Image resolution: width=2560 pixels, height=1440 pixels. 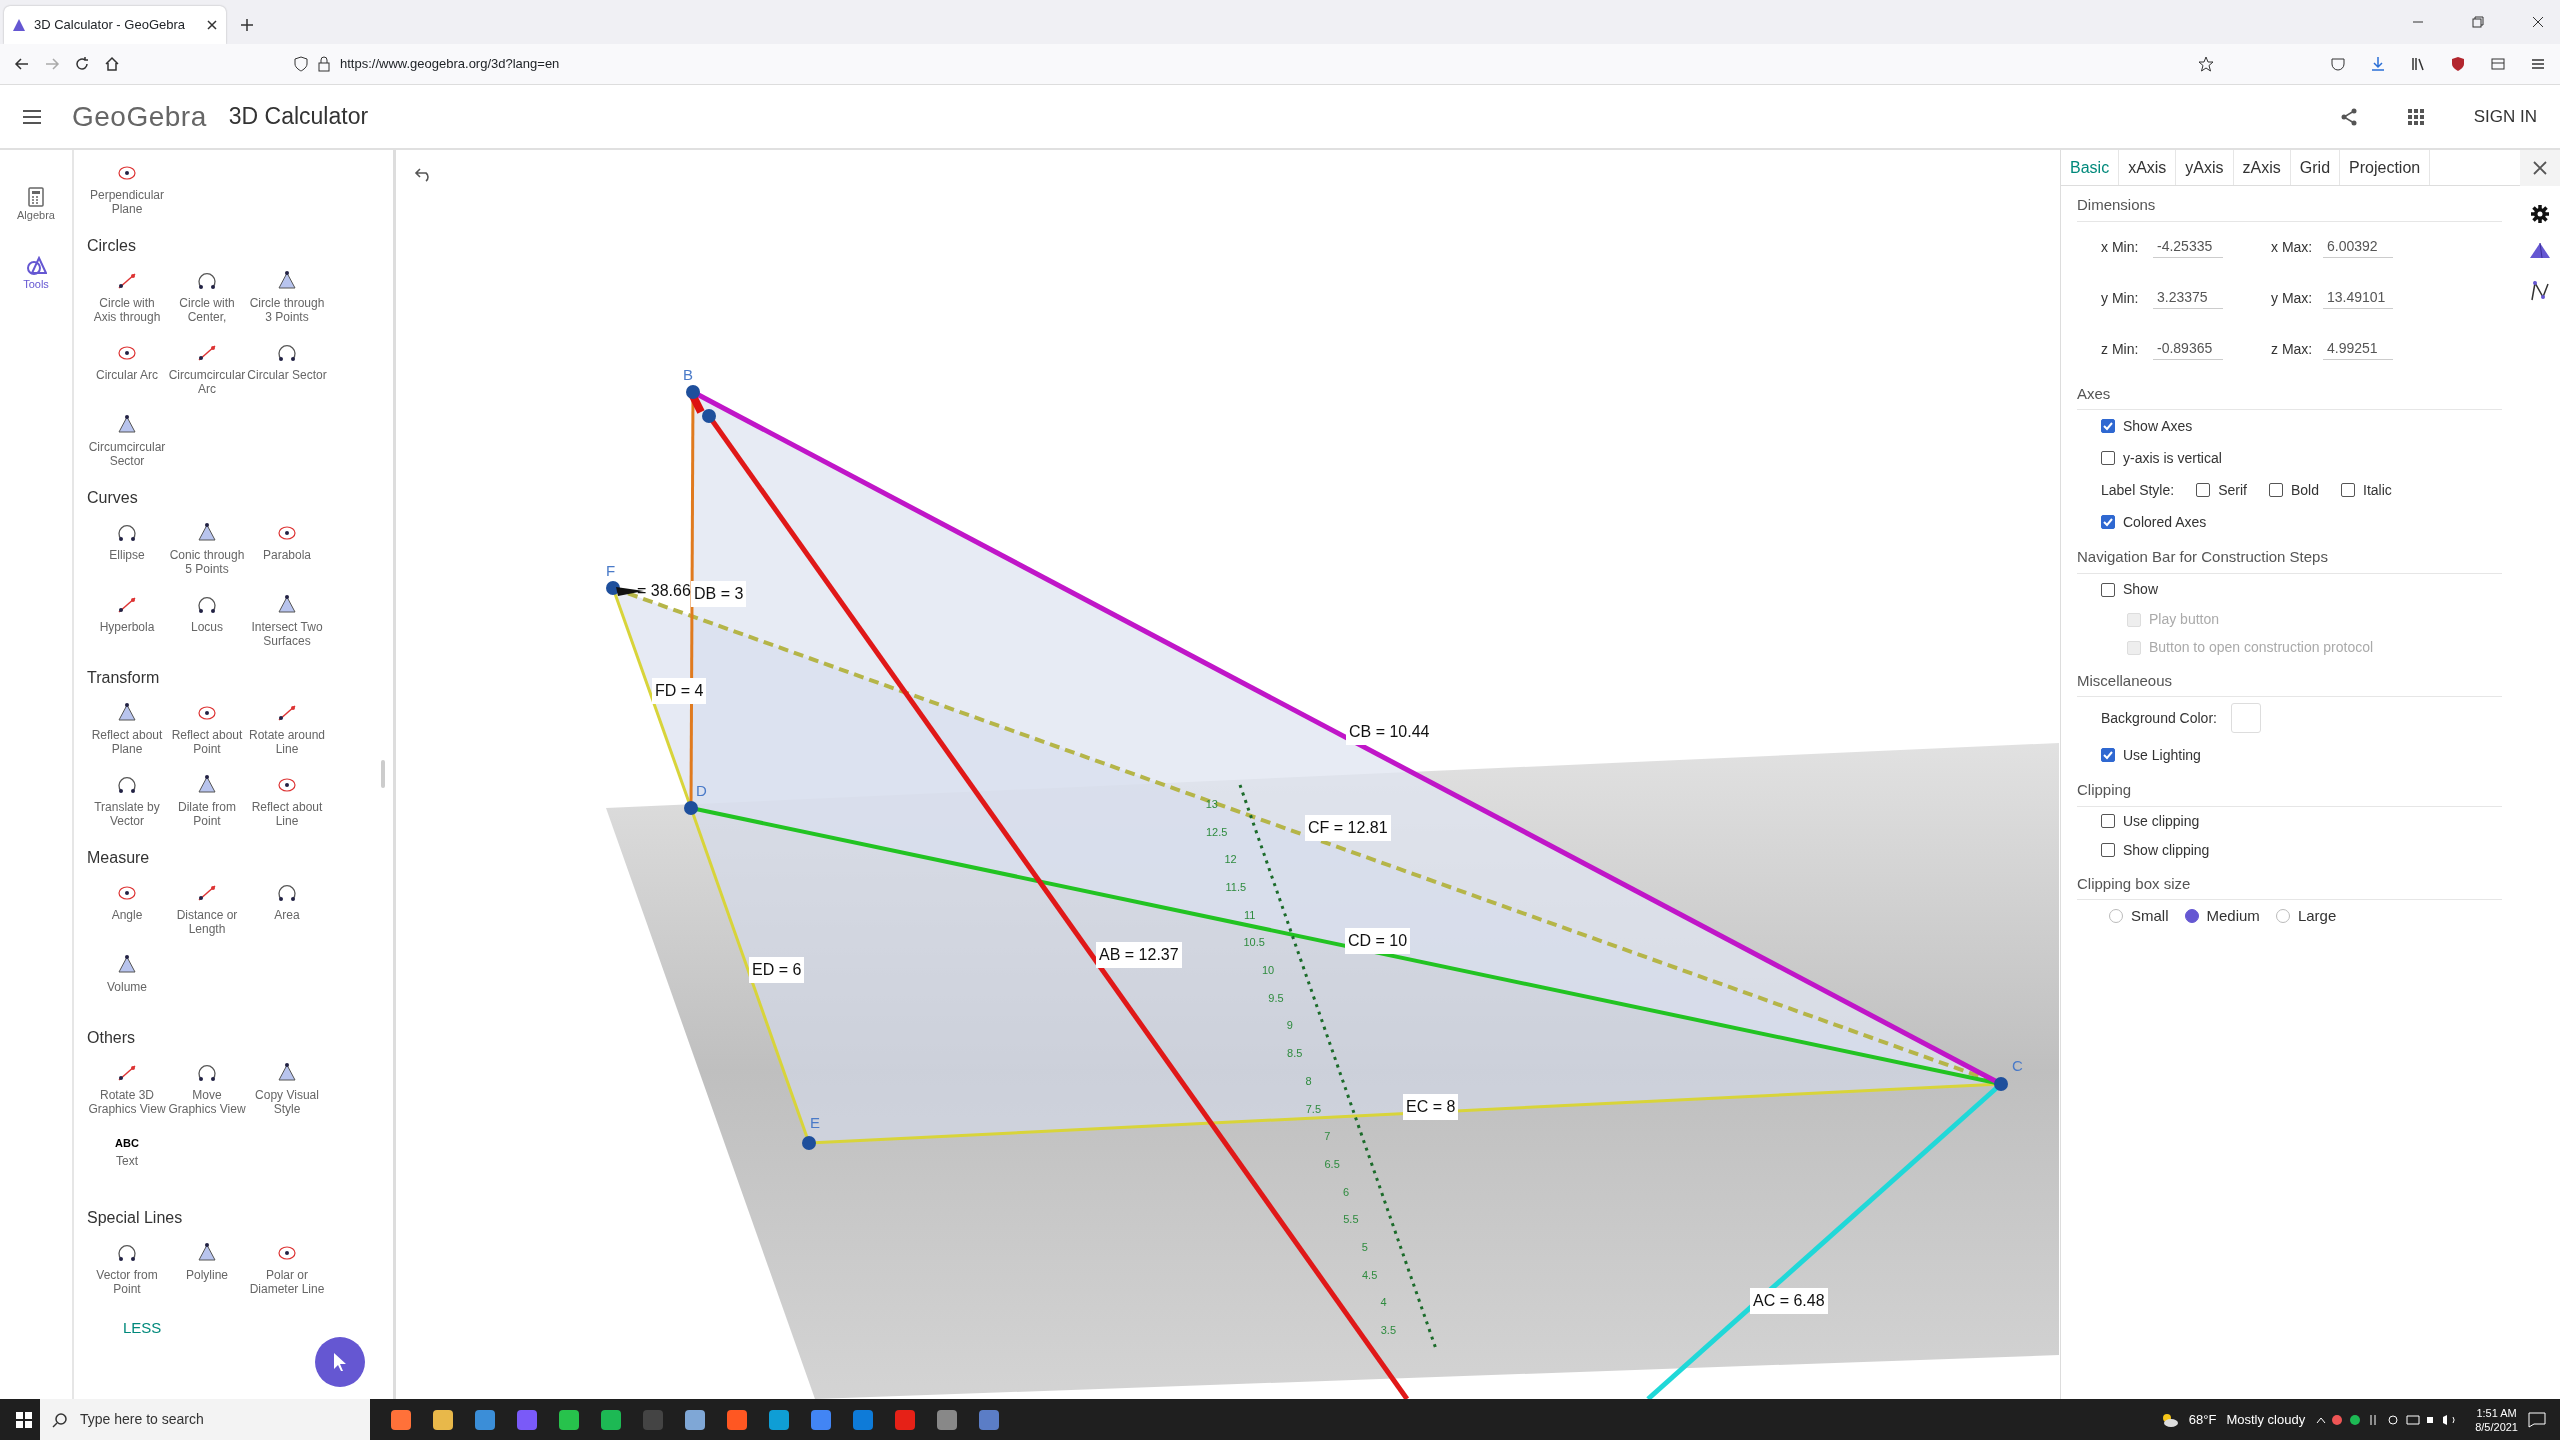 What do you see at coordinates (1789, 1301) in the screenshot?
I see `measurement-label: AC = 6.48` at bounding box center [1789, 1301].